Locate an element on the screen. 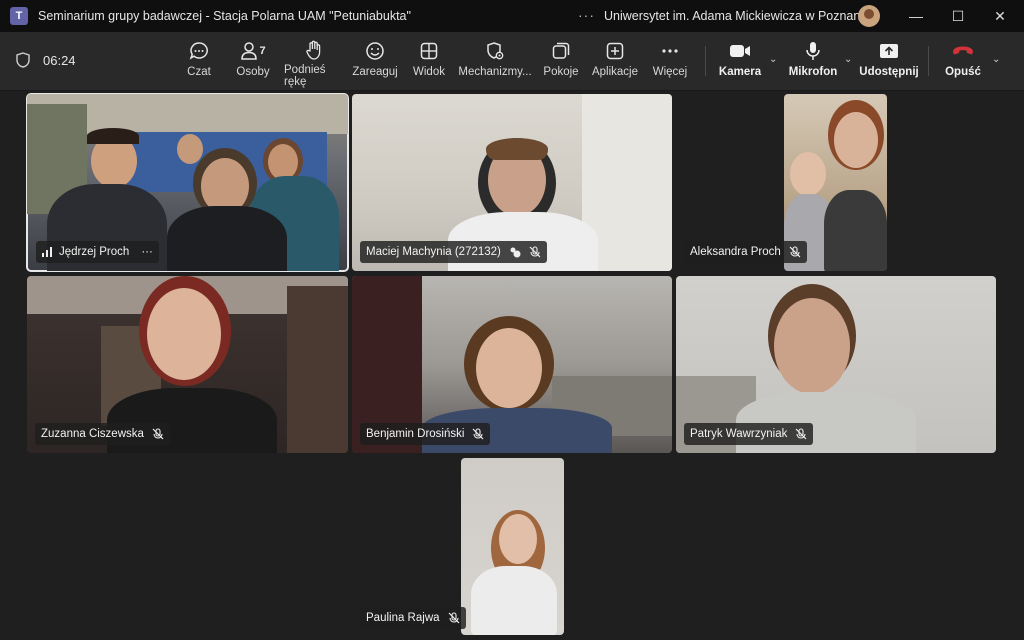 The height and width of the screenshot is (640, 1024). shield-icon is located at coordinates (23, 60).